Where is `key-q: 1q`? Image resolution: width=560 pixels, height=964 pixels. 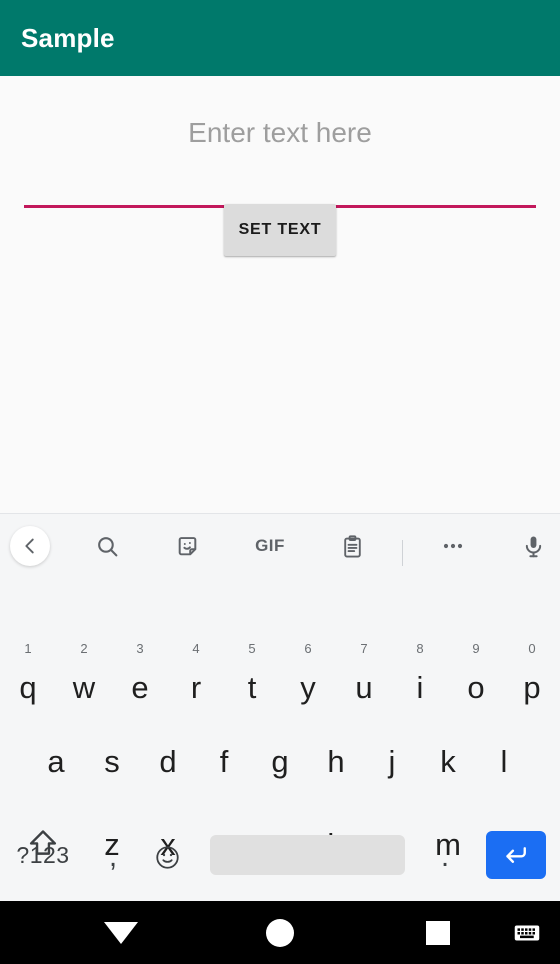 key-q: 1q is located at coordinates (28, 676).